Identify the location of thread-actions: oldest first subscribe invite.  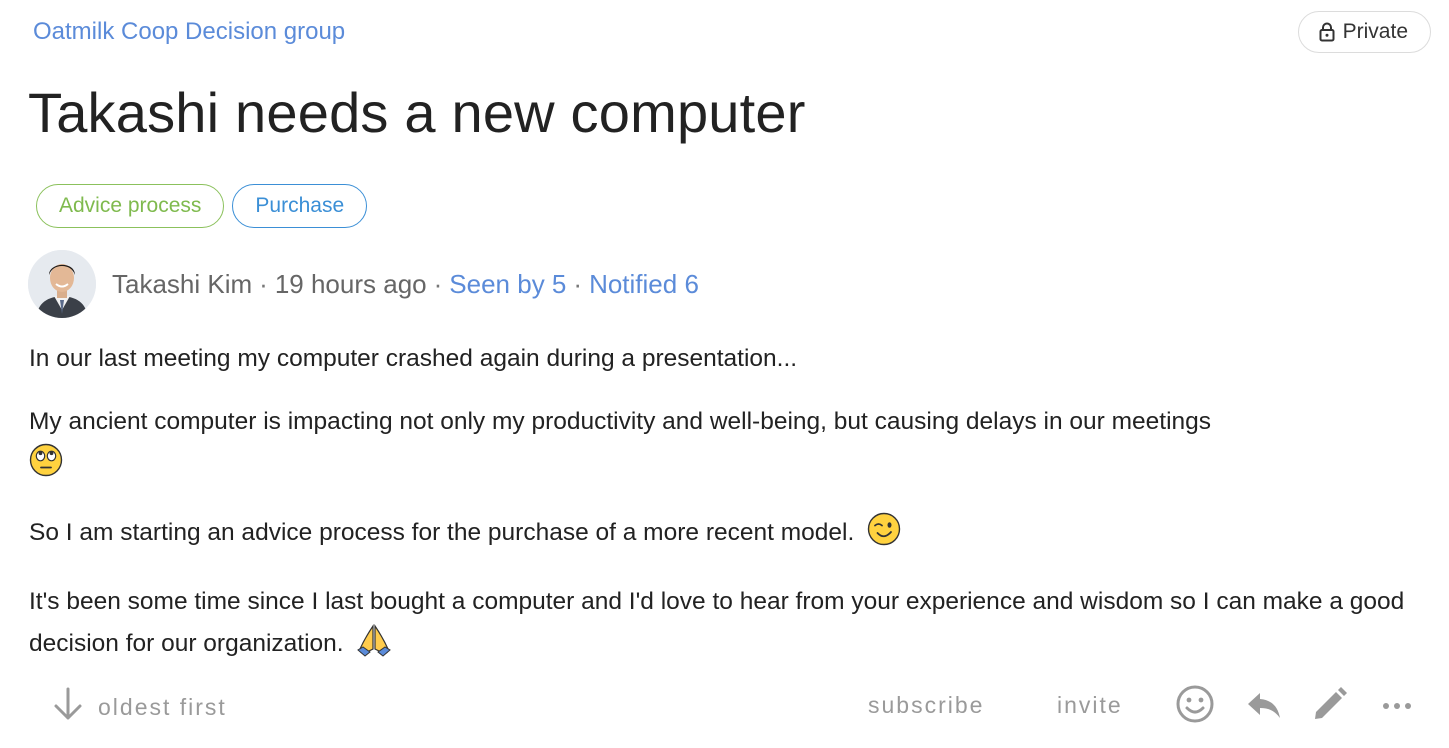
(724, 706).